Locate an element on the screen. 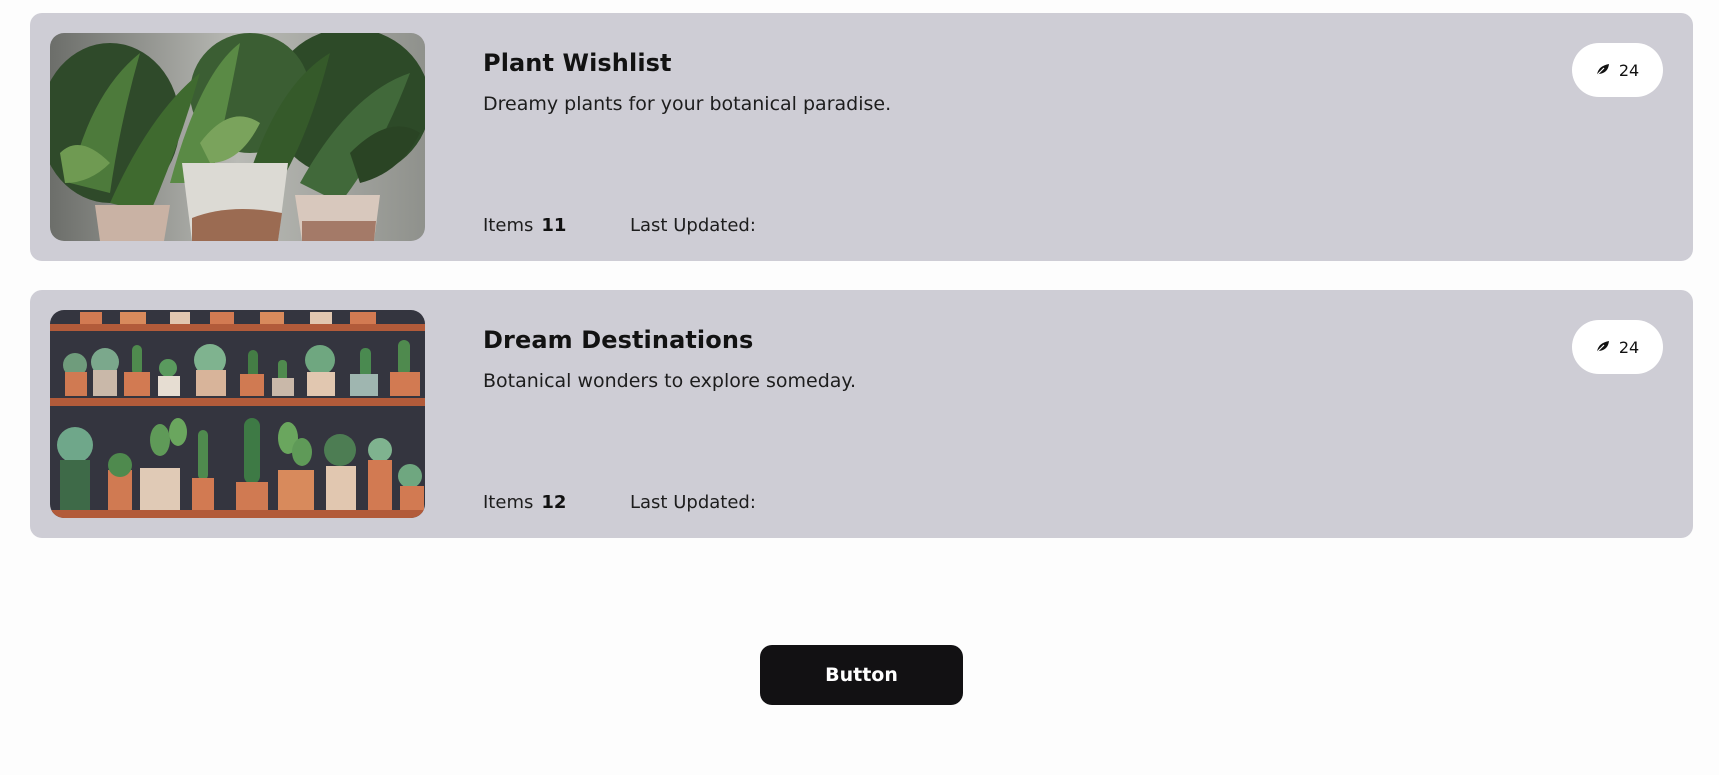 The width and height of the screenshot is (1719, 775). primary-button: Button is located at coordinates (861, 675).